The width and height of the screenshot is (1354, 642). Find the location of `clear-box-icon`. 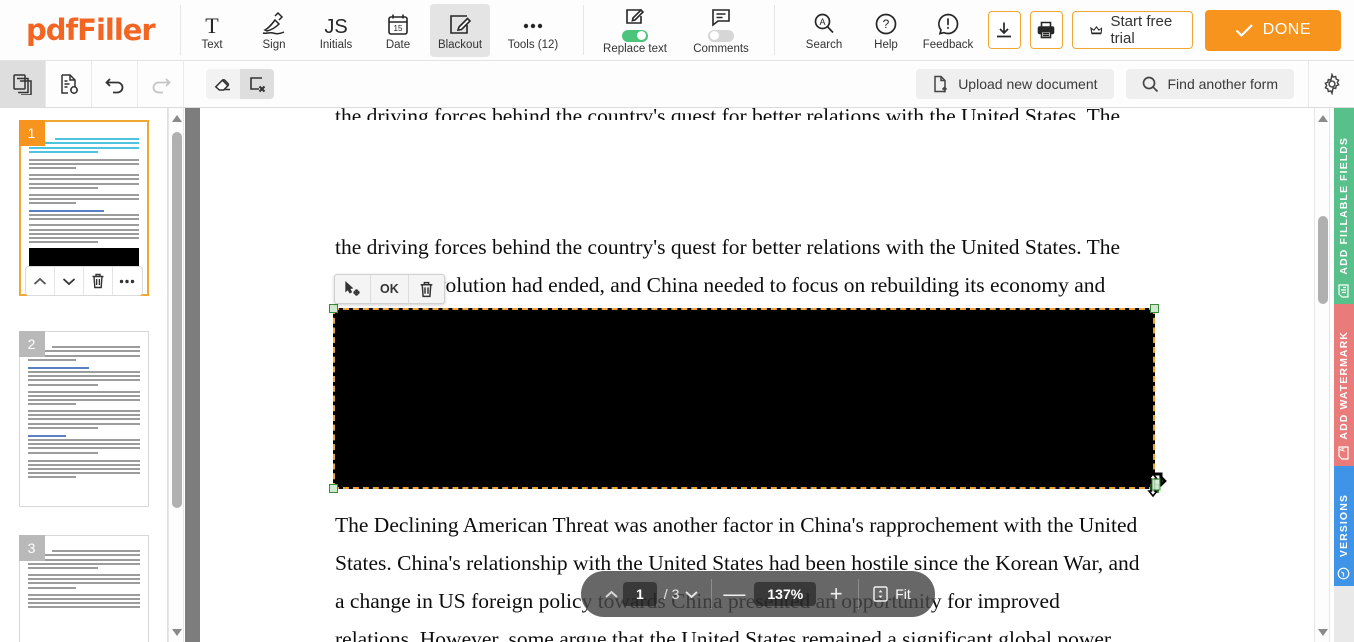

clear-box-icon is located at coordinates (258, 85).